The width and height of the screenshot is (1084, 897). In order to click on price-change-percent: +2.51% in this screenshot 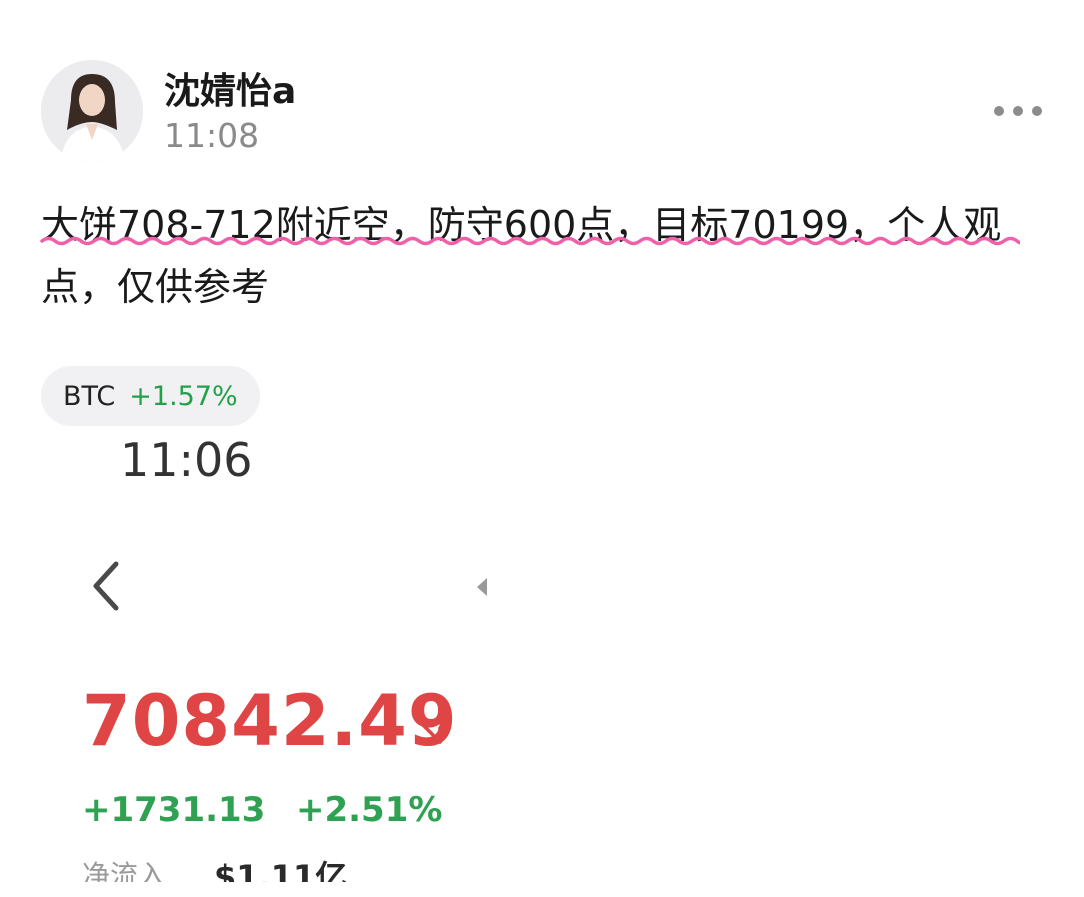, I will do `click(369, 810)`.